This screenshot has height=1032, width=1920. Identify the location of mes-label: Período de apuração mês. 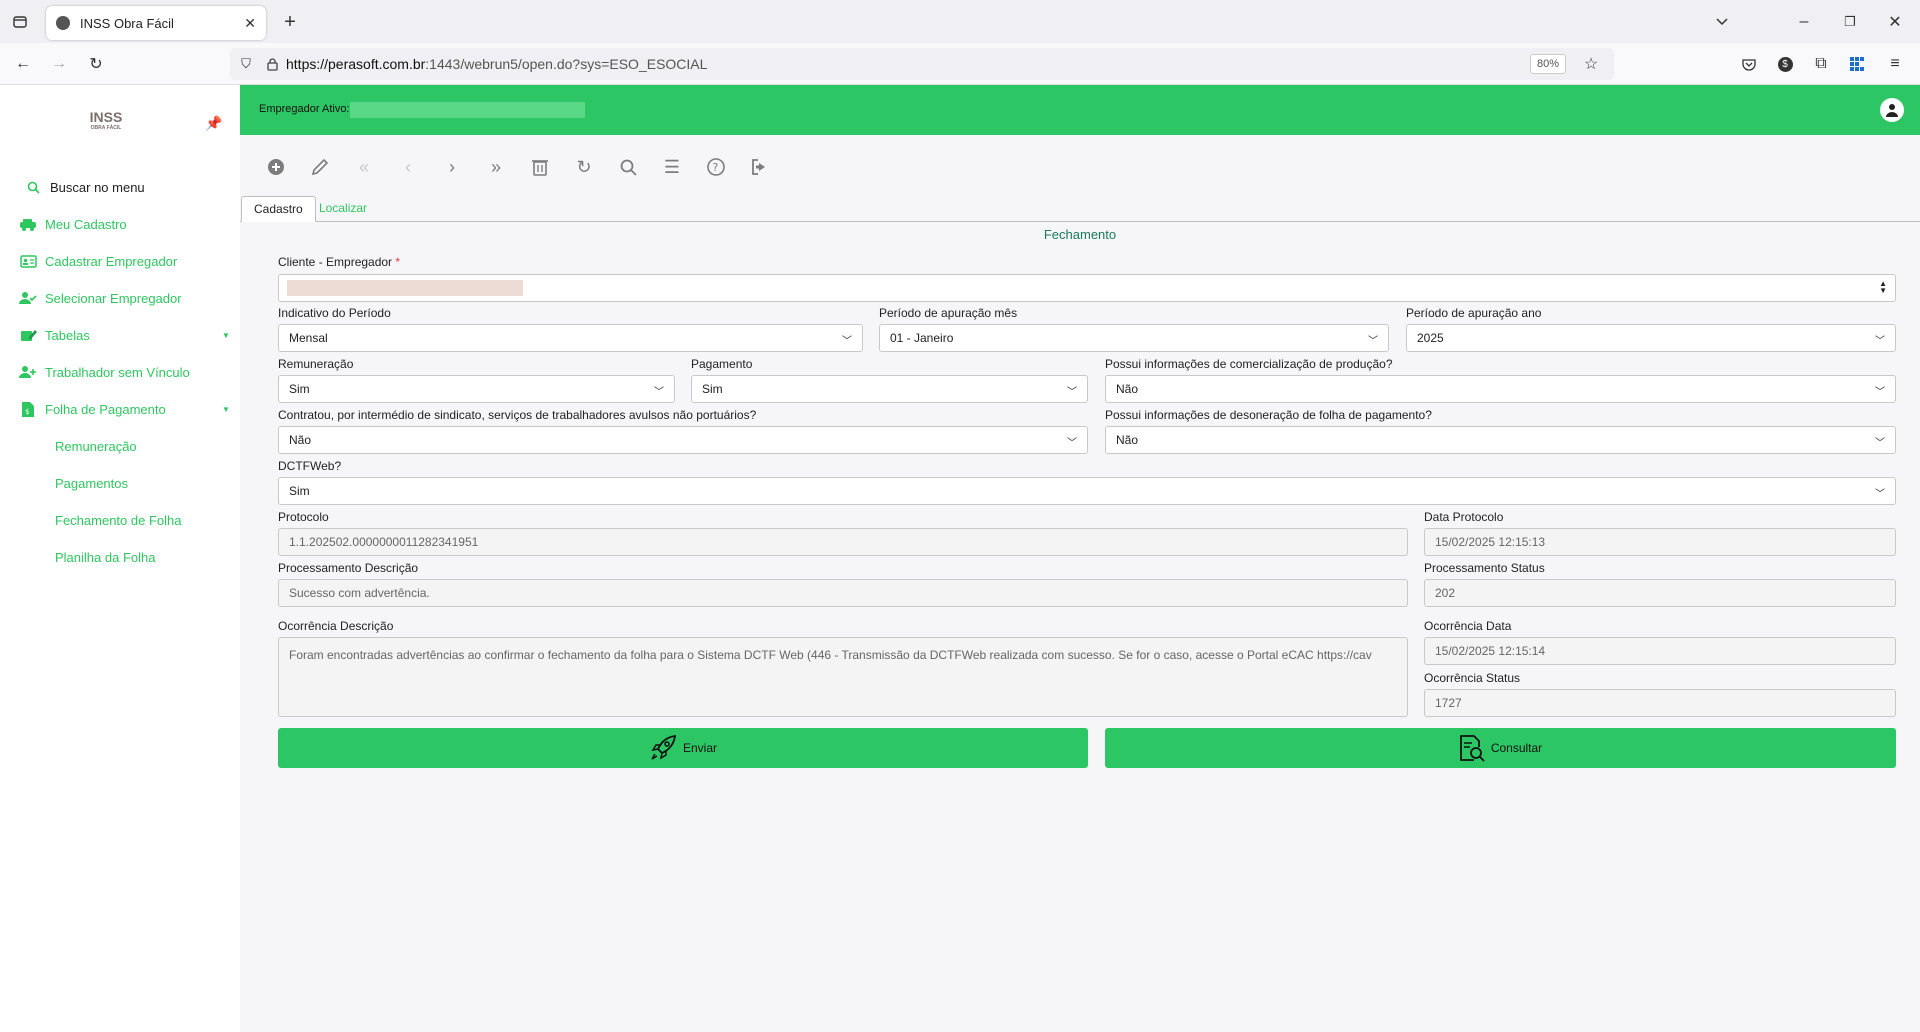
(948, 313).